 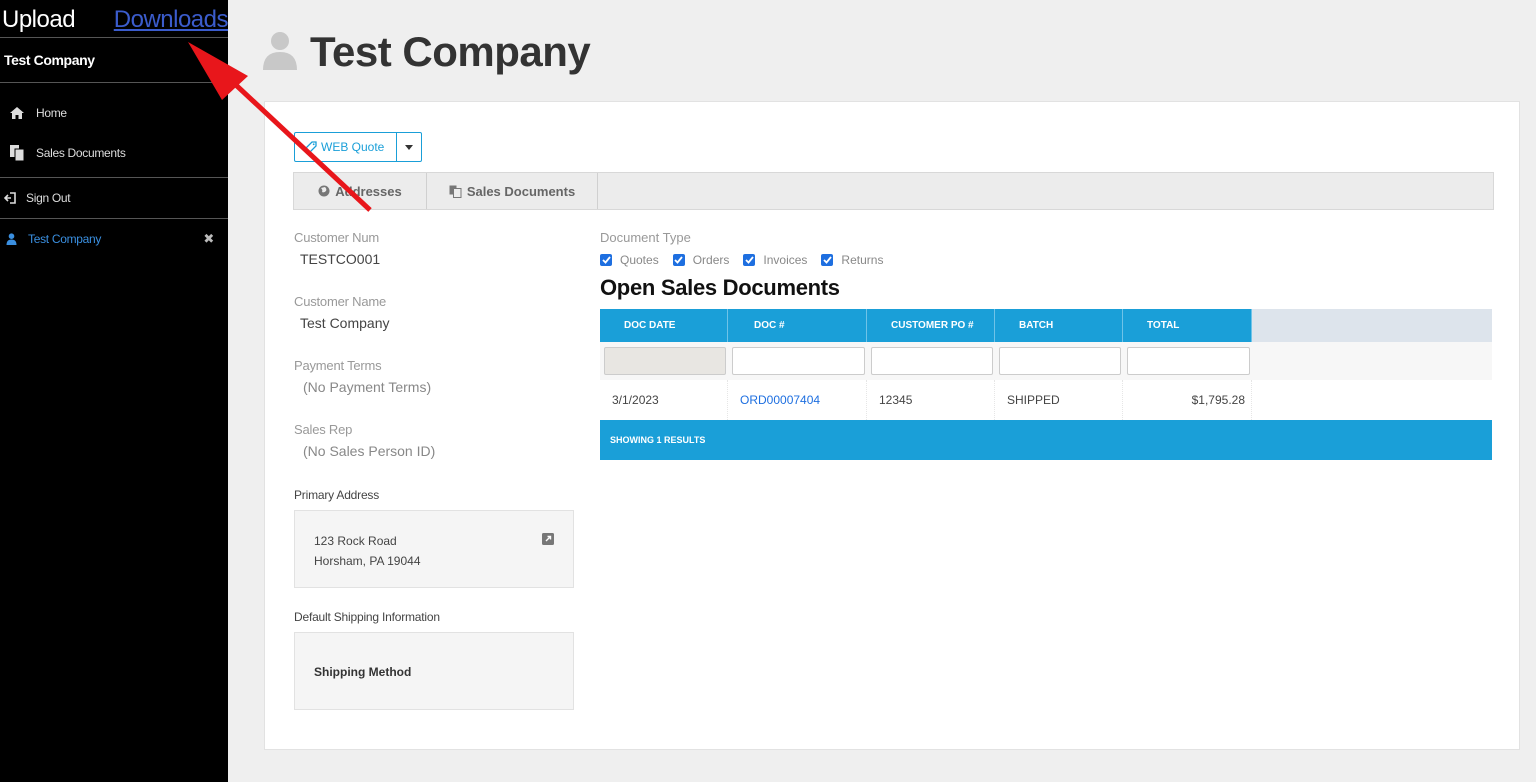 I want to click on shipping-method-label: Shipping Method, so click(x=363, y=672).